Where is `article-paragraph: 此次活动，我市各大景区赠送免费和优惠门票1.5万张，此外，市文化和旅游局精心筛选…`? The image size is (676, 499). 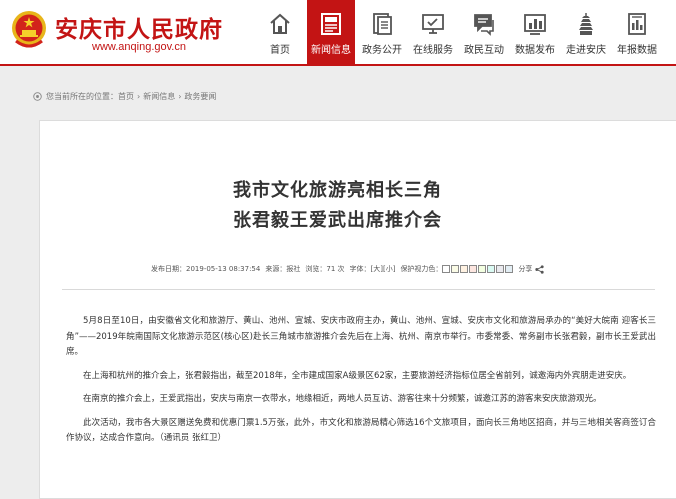 article-paragraph: 此次活动，我市各大景区赠送免费和优惠门票1.5万张，此外，市文化和旅游局精心筛选… is located at coordinates (361, 430).